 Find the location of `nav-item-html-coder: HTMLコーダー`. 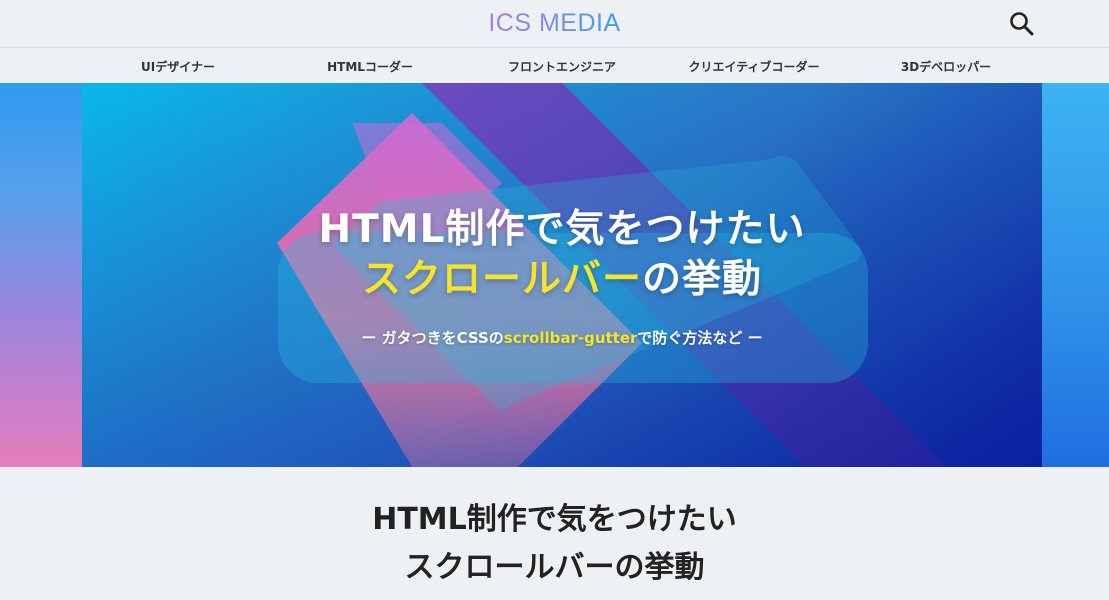

nav-item-html-coder: HTMLコーダー is located at coordinates (370, 66).